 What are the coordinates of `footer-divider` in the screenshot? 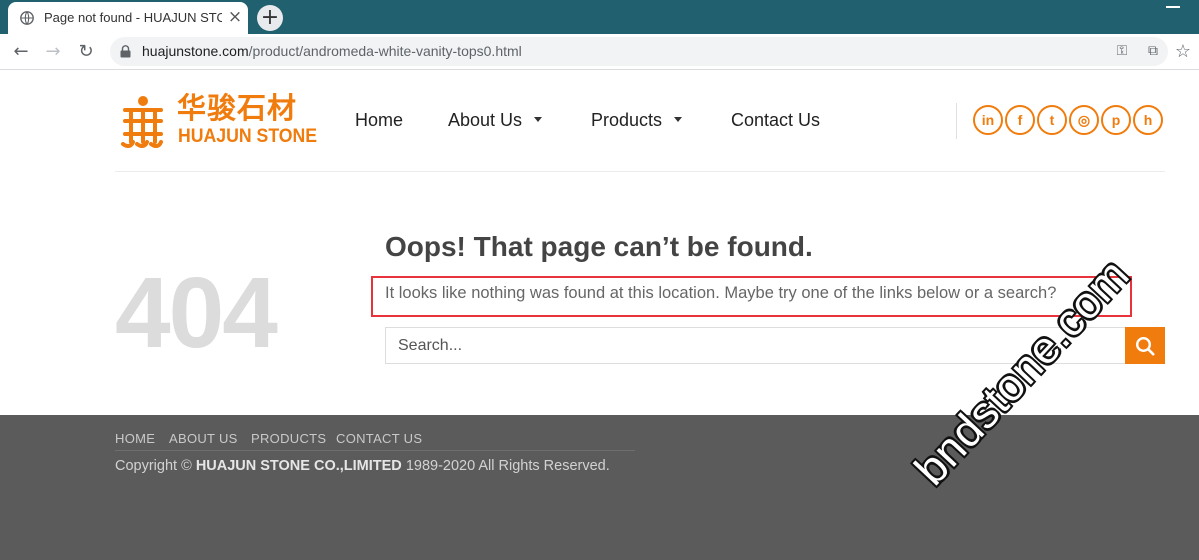 It's located at (375, 450).